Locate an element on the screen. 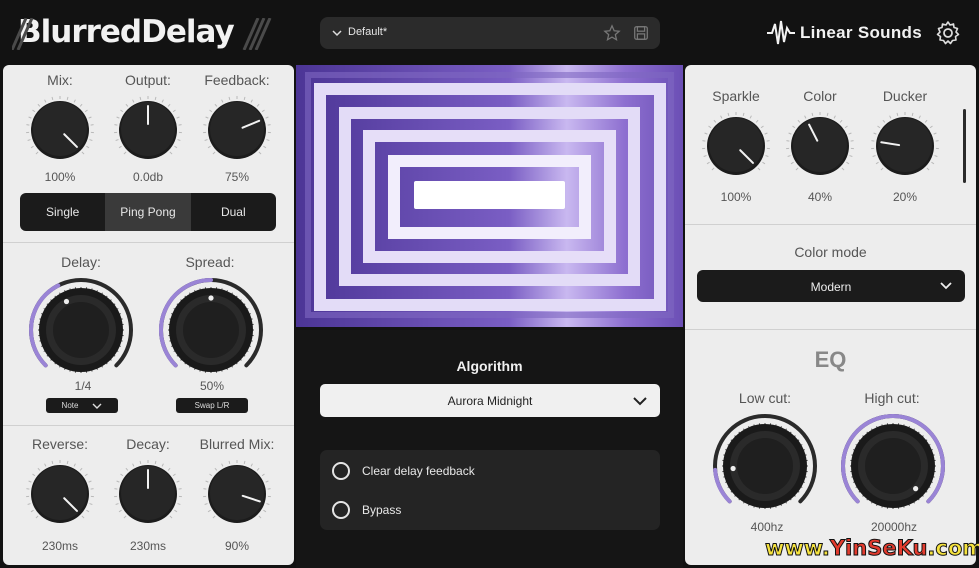 The image size is (979, 568). clear-feedback-label: Clear delay feedback is located at coordinates (418, 471).